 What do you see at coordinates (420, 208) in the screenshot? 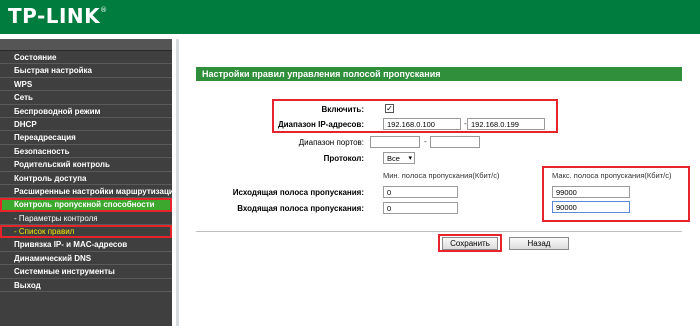
I see `ingress-min-input: 0` at bounding box center [420, 208].